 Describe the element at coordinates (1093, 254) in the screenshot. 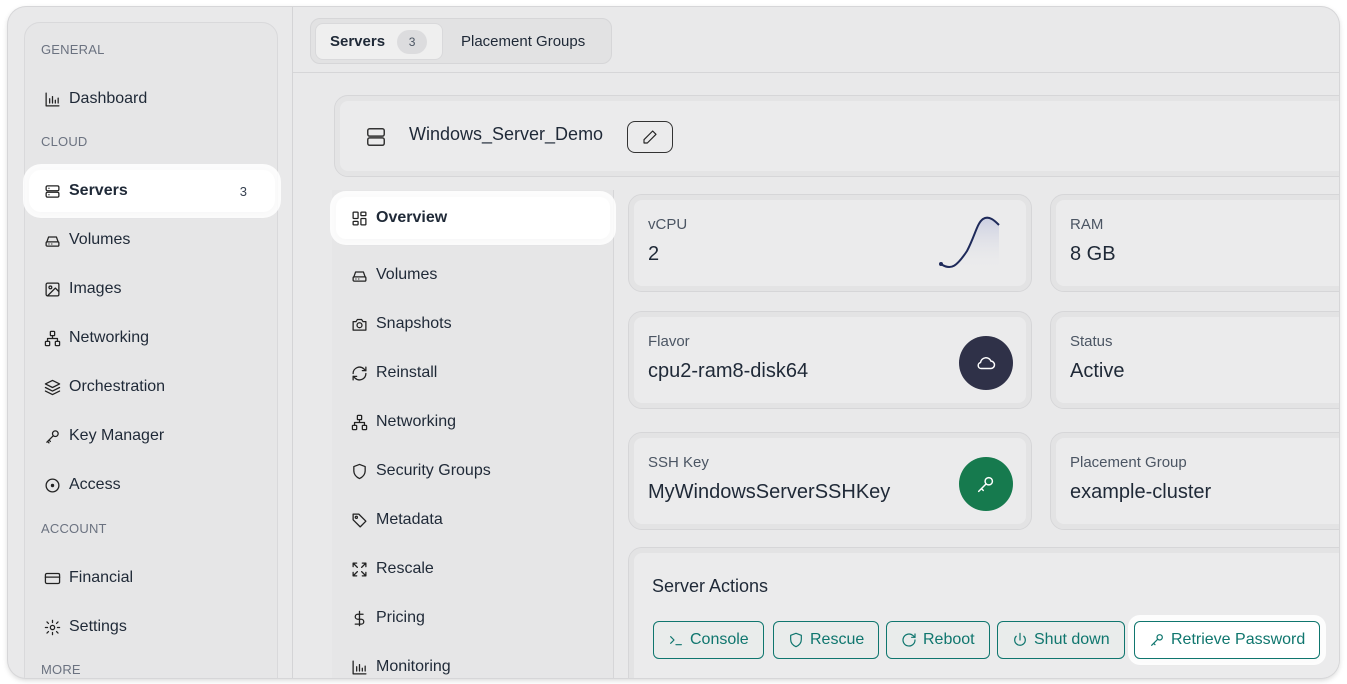

I see `card-value: 8 GB` at that location.